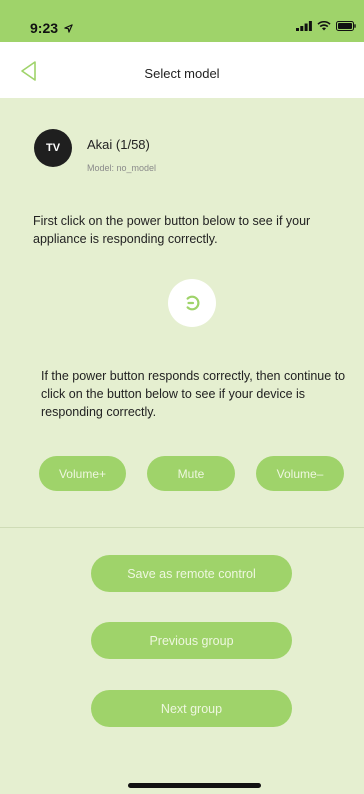 Image resolution: width=364 pixels, height=794 pixels. I want to click on wifi-icon, so click(324, 26).